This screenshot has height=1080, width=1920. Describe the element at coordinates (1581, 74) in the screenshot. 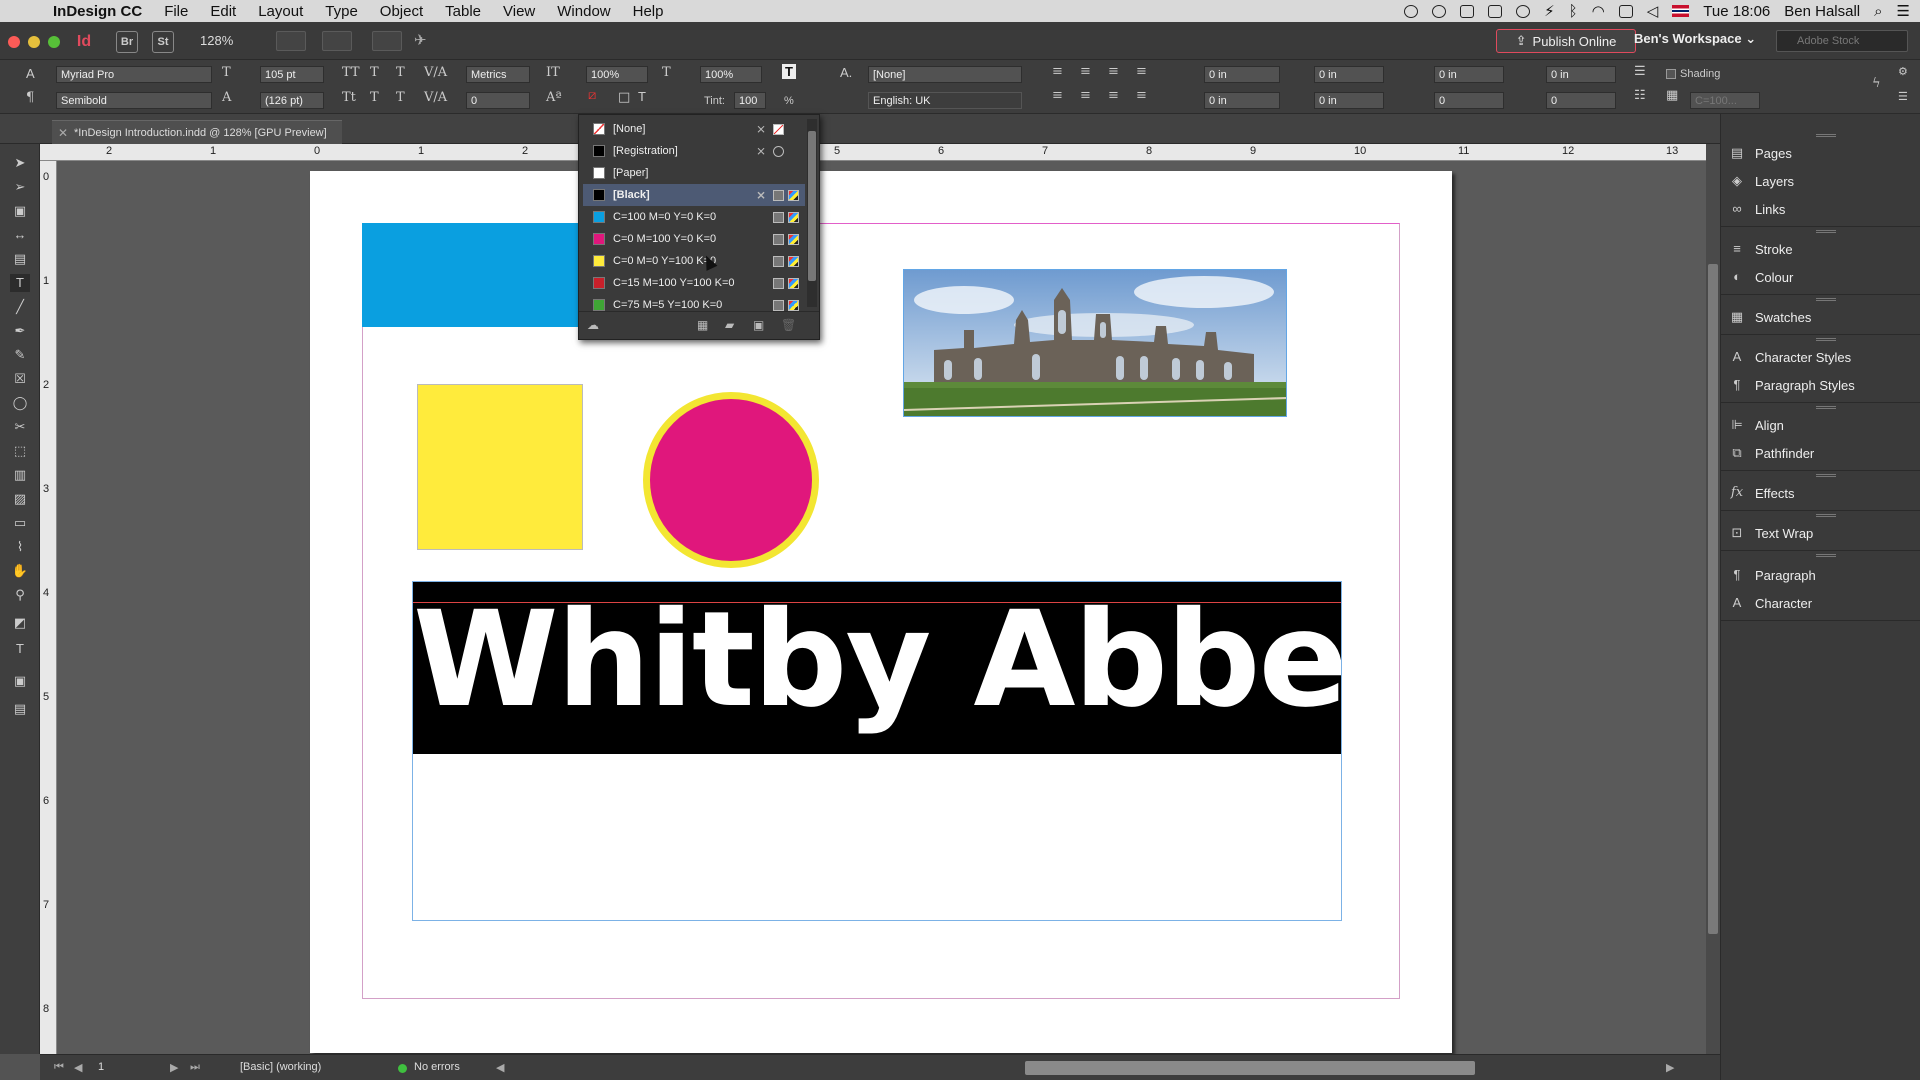

I see `space-after-field: 0 in` at that location.